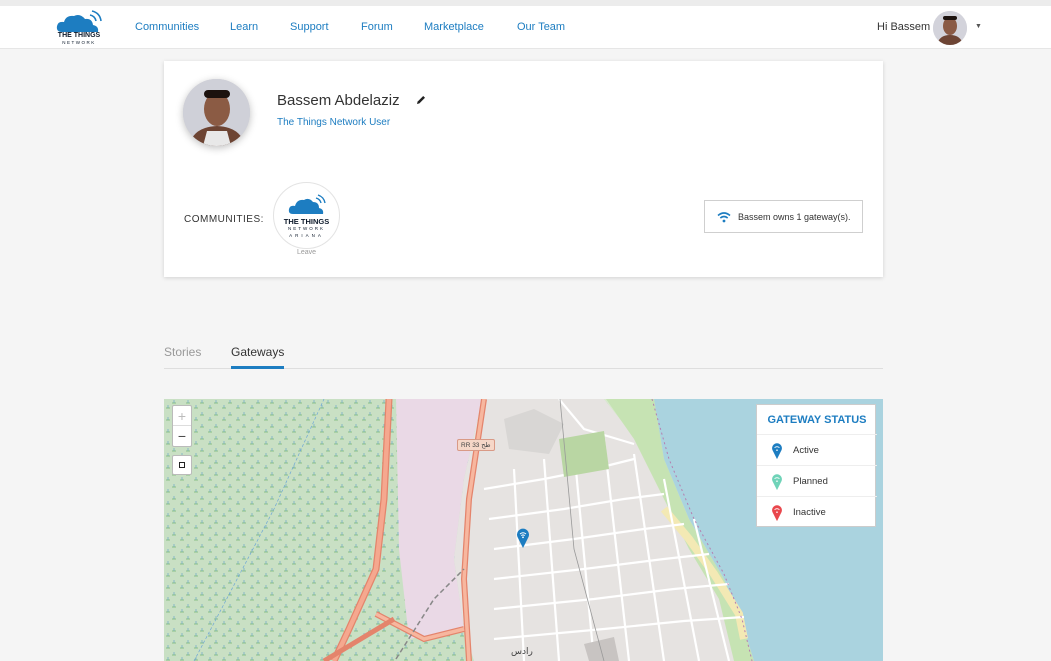 Image resolution: width=1051 pixels, height=661 pixels. What do you see at coordinates (306, 215) in the screenshot?
I see `community-ariana-logo: THE THINGS NETWORK ARIANA` at bounding box center [306, 215].